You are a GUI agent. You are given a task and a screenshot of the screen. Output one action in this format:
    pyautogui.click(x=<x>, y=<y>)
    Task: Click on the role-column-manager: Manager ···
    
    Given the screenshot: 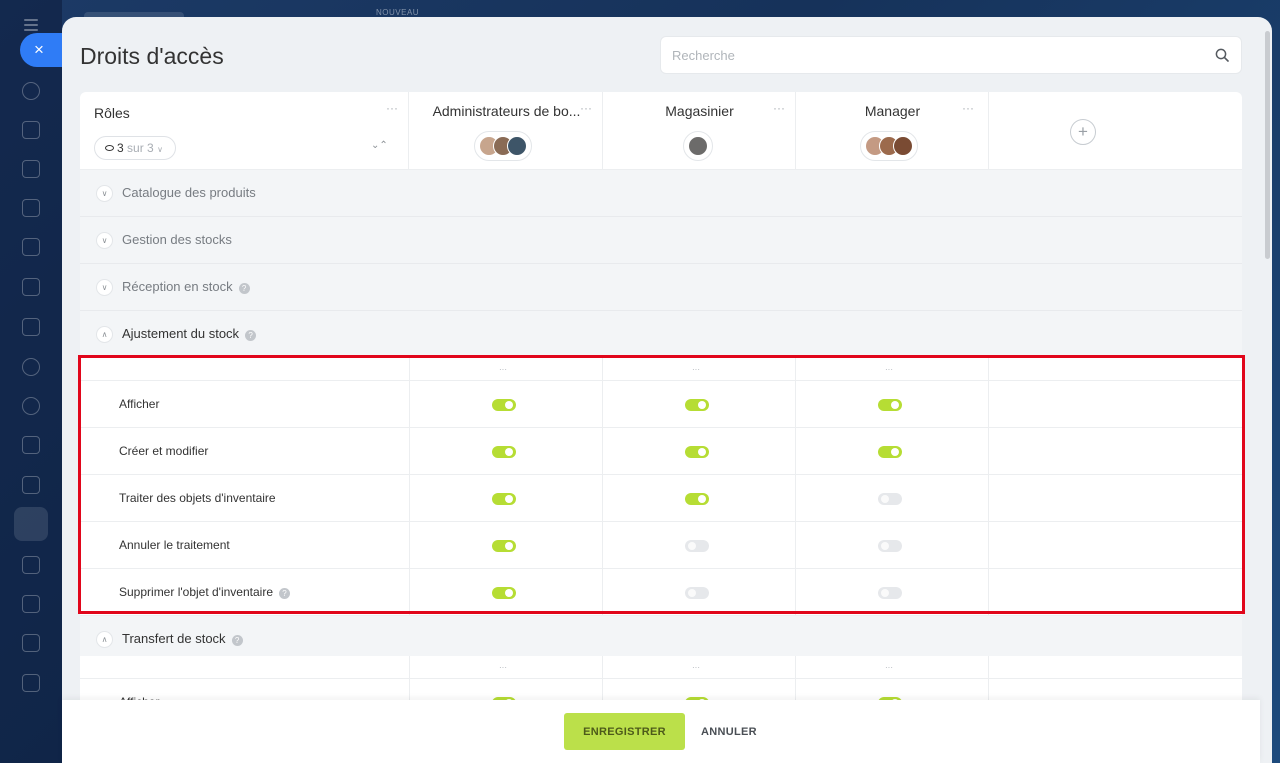 What is the action you would take?
    pyautogui.click(x=892, y=131)
    